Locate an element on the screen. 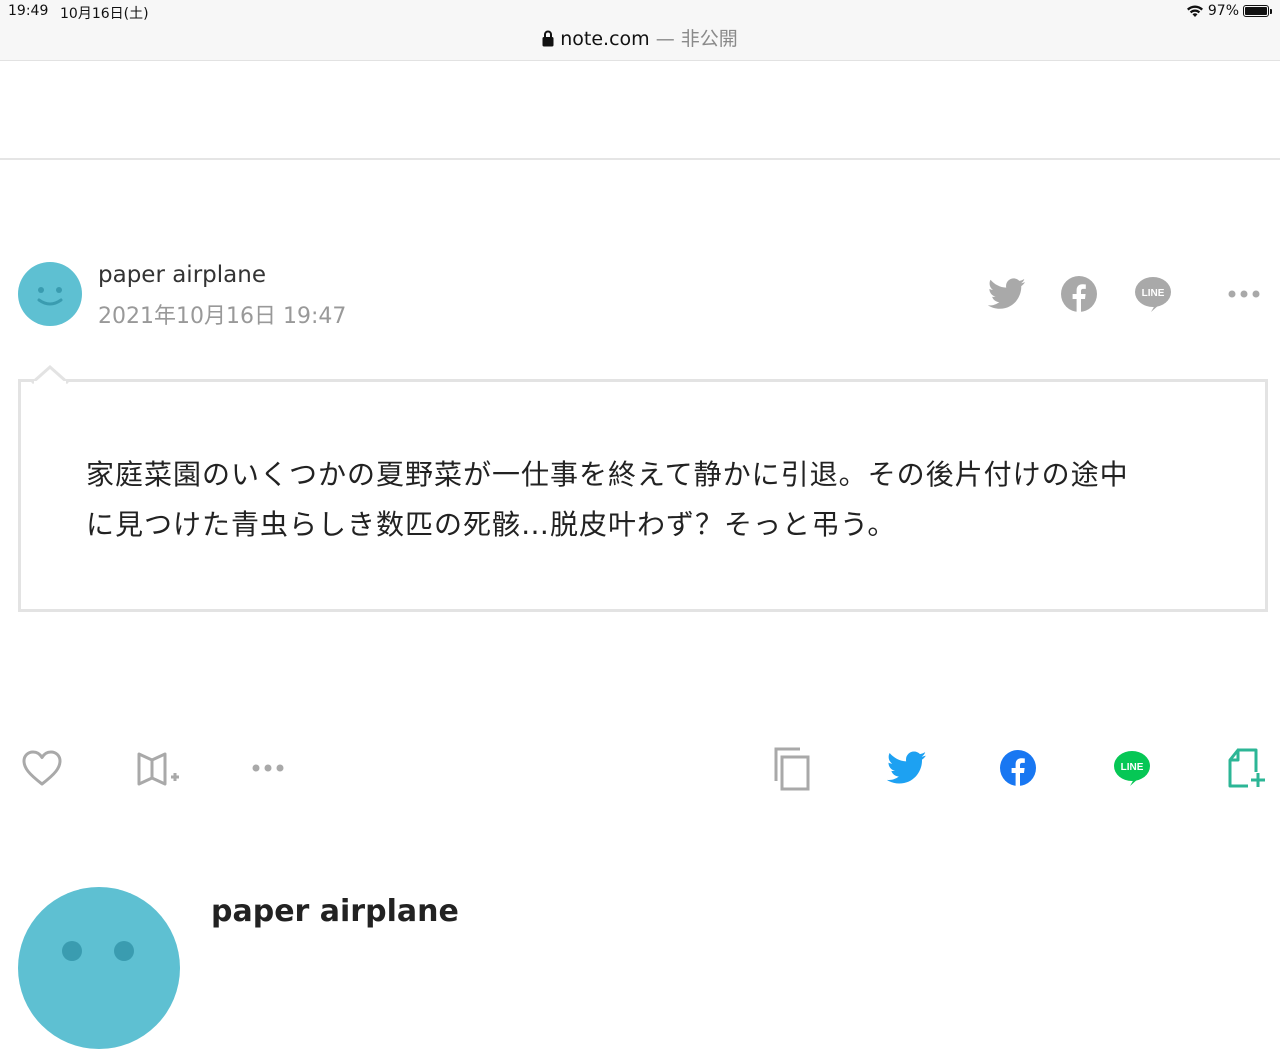  profile-avatar is located at coordinates (99, 968).